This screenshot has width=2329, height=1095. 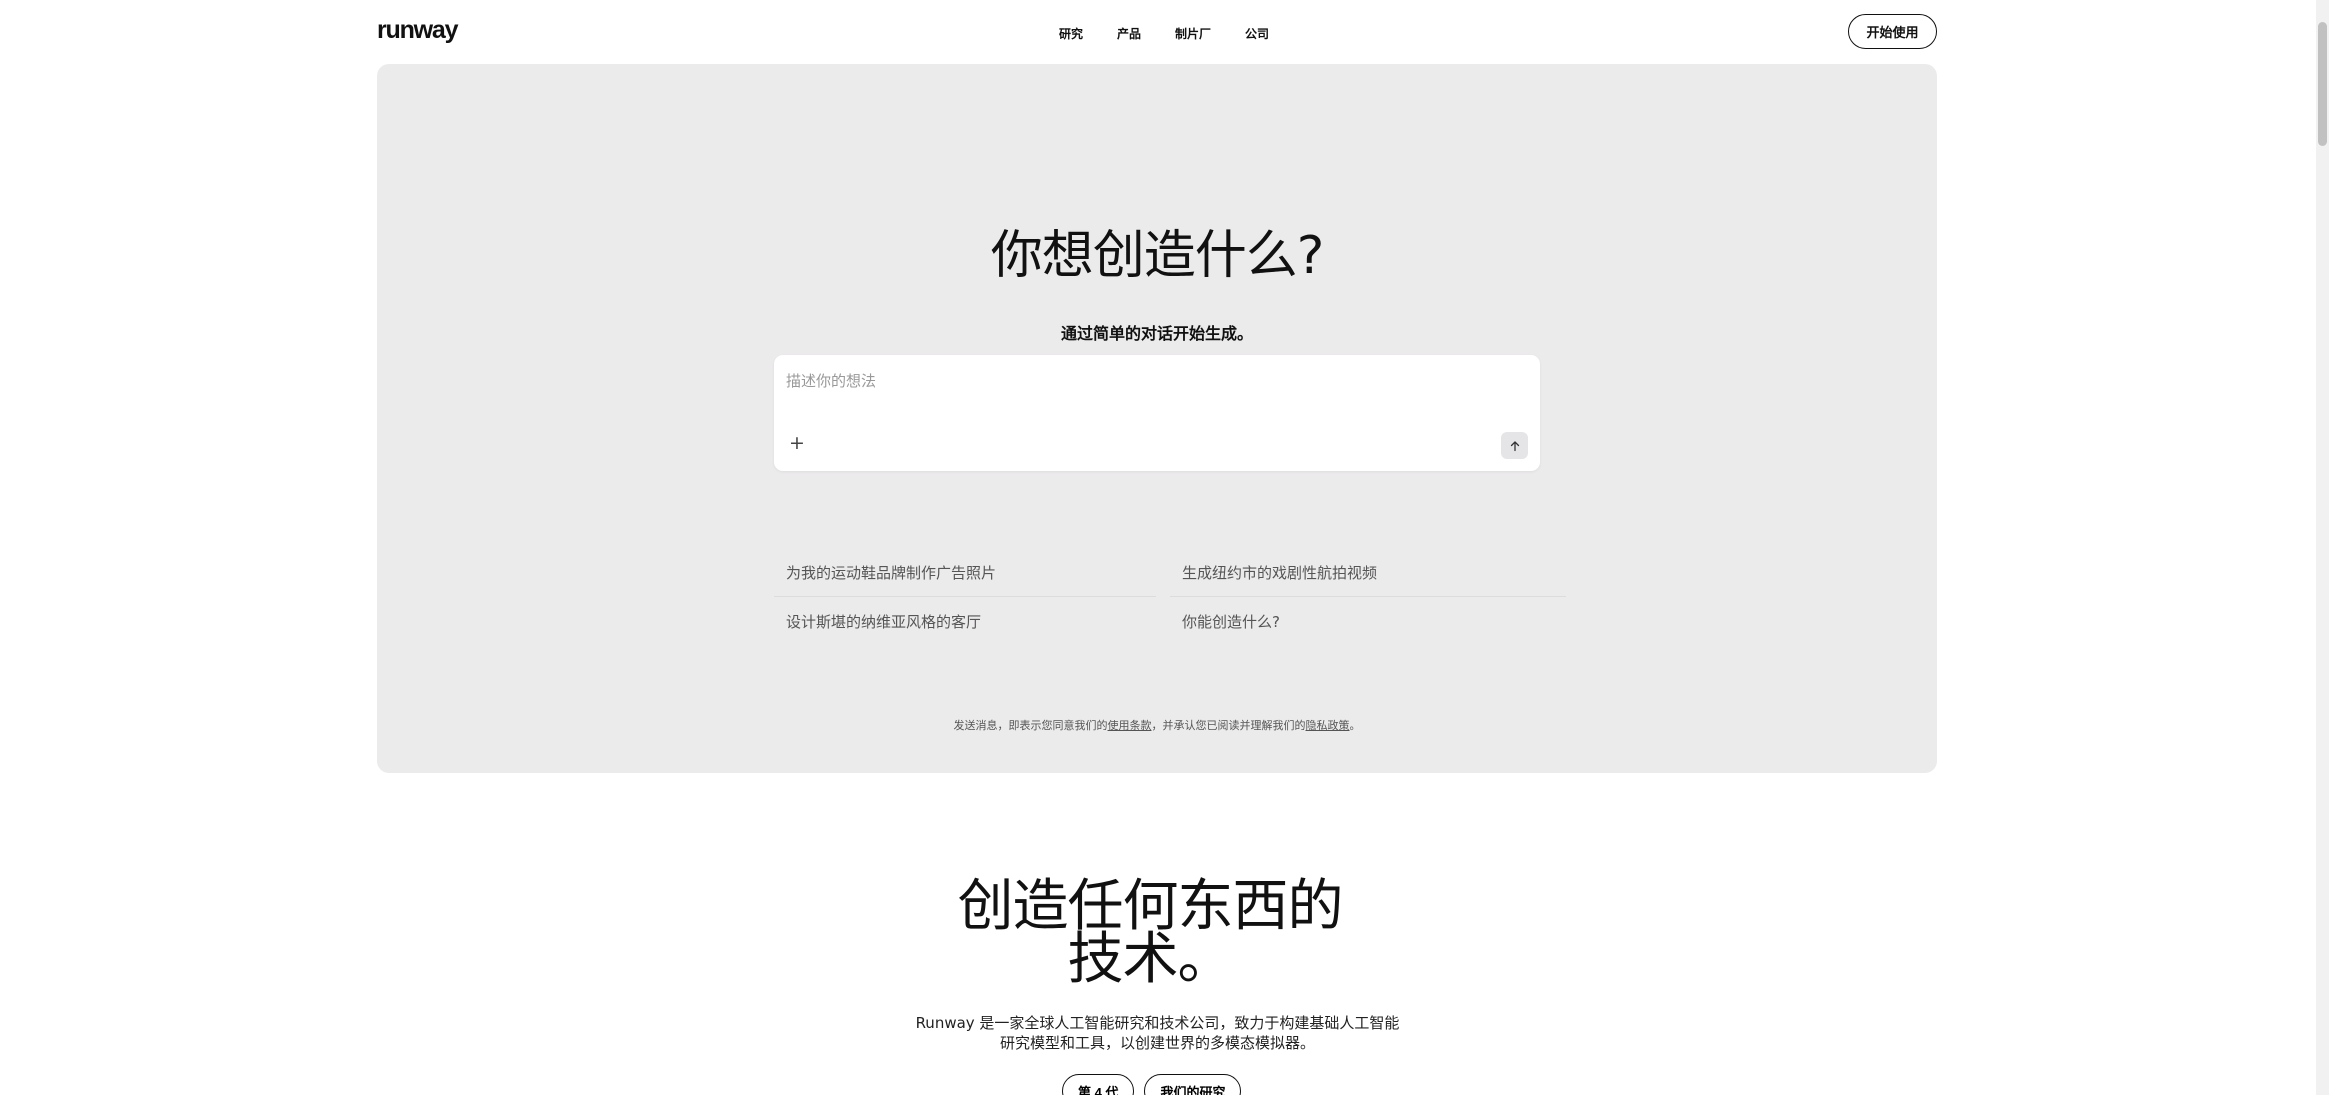 I want to click on scrollbar-thumb, so click(x=2322, y=84).